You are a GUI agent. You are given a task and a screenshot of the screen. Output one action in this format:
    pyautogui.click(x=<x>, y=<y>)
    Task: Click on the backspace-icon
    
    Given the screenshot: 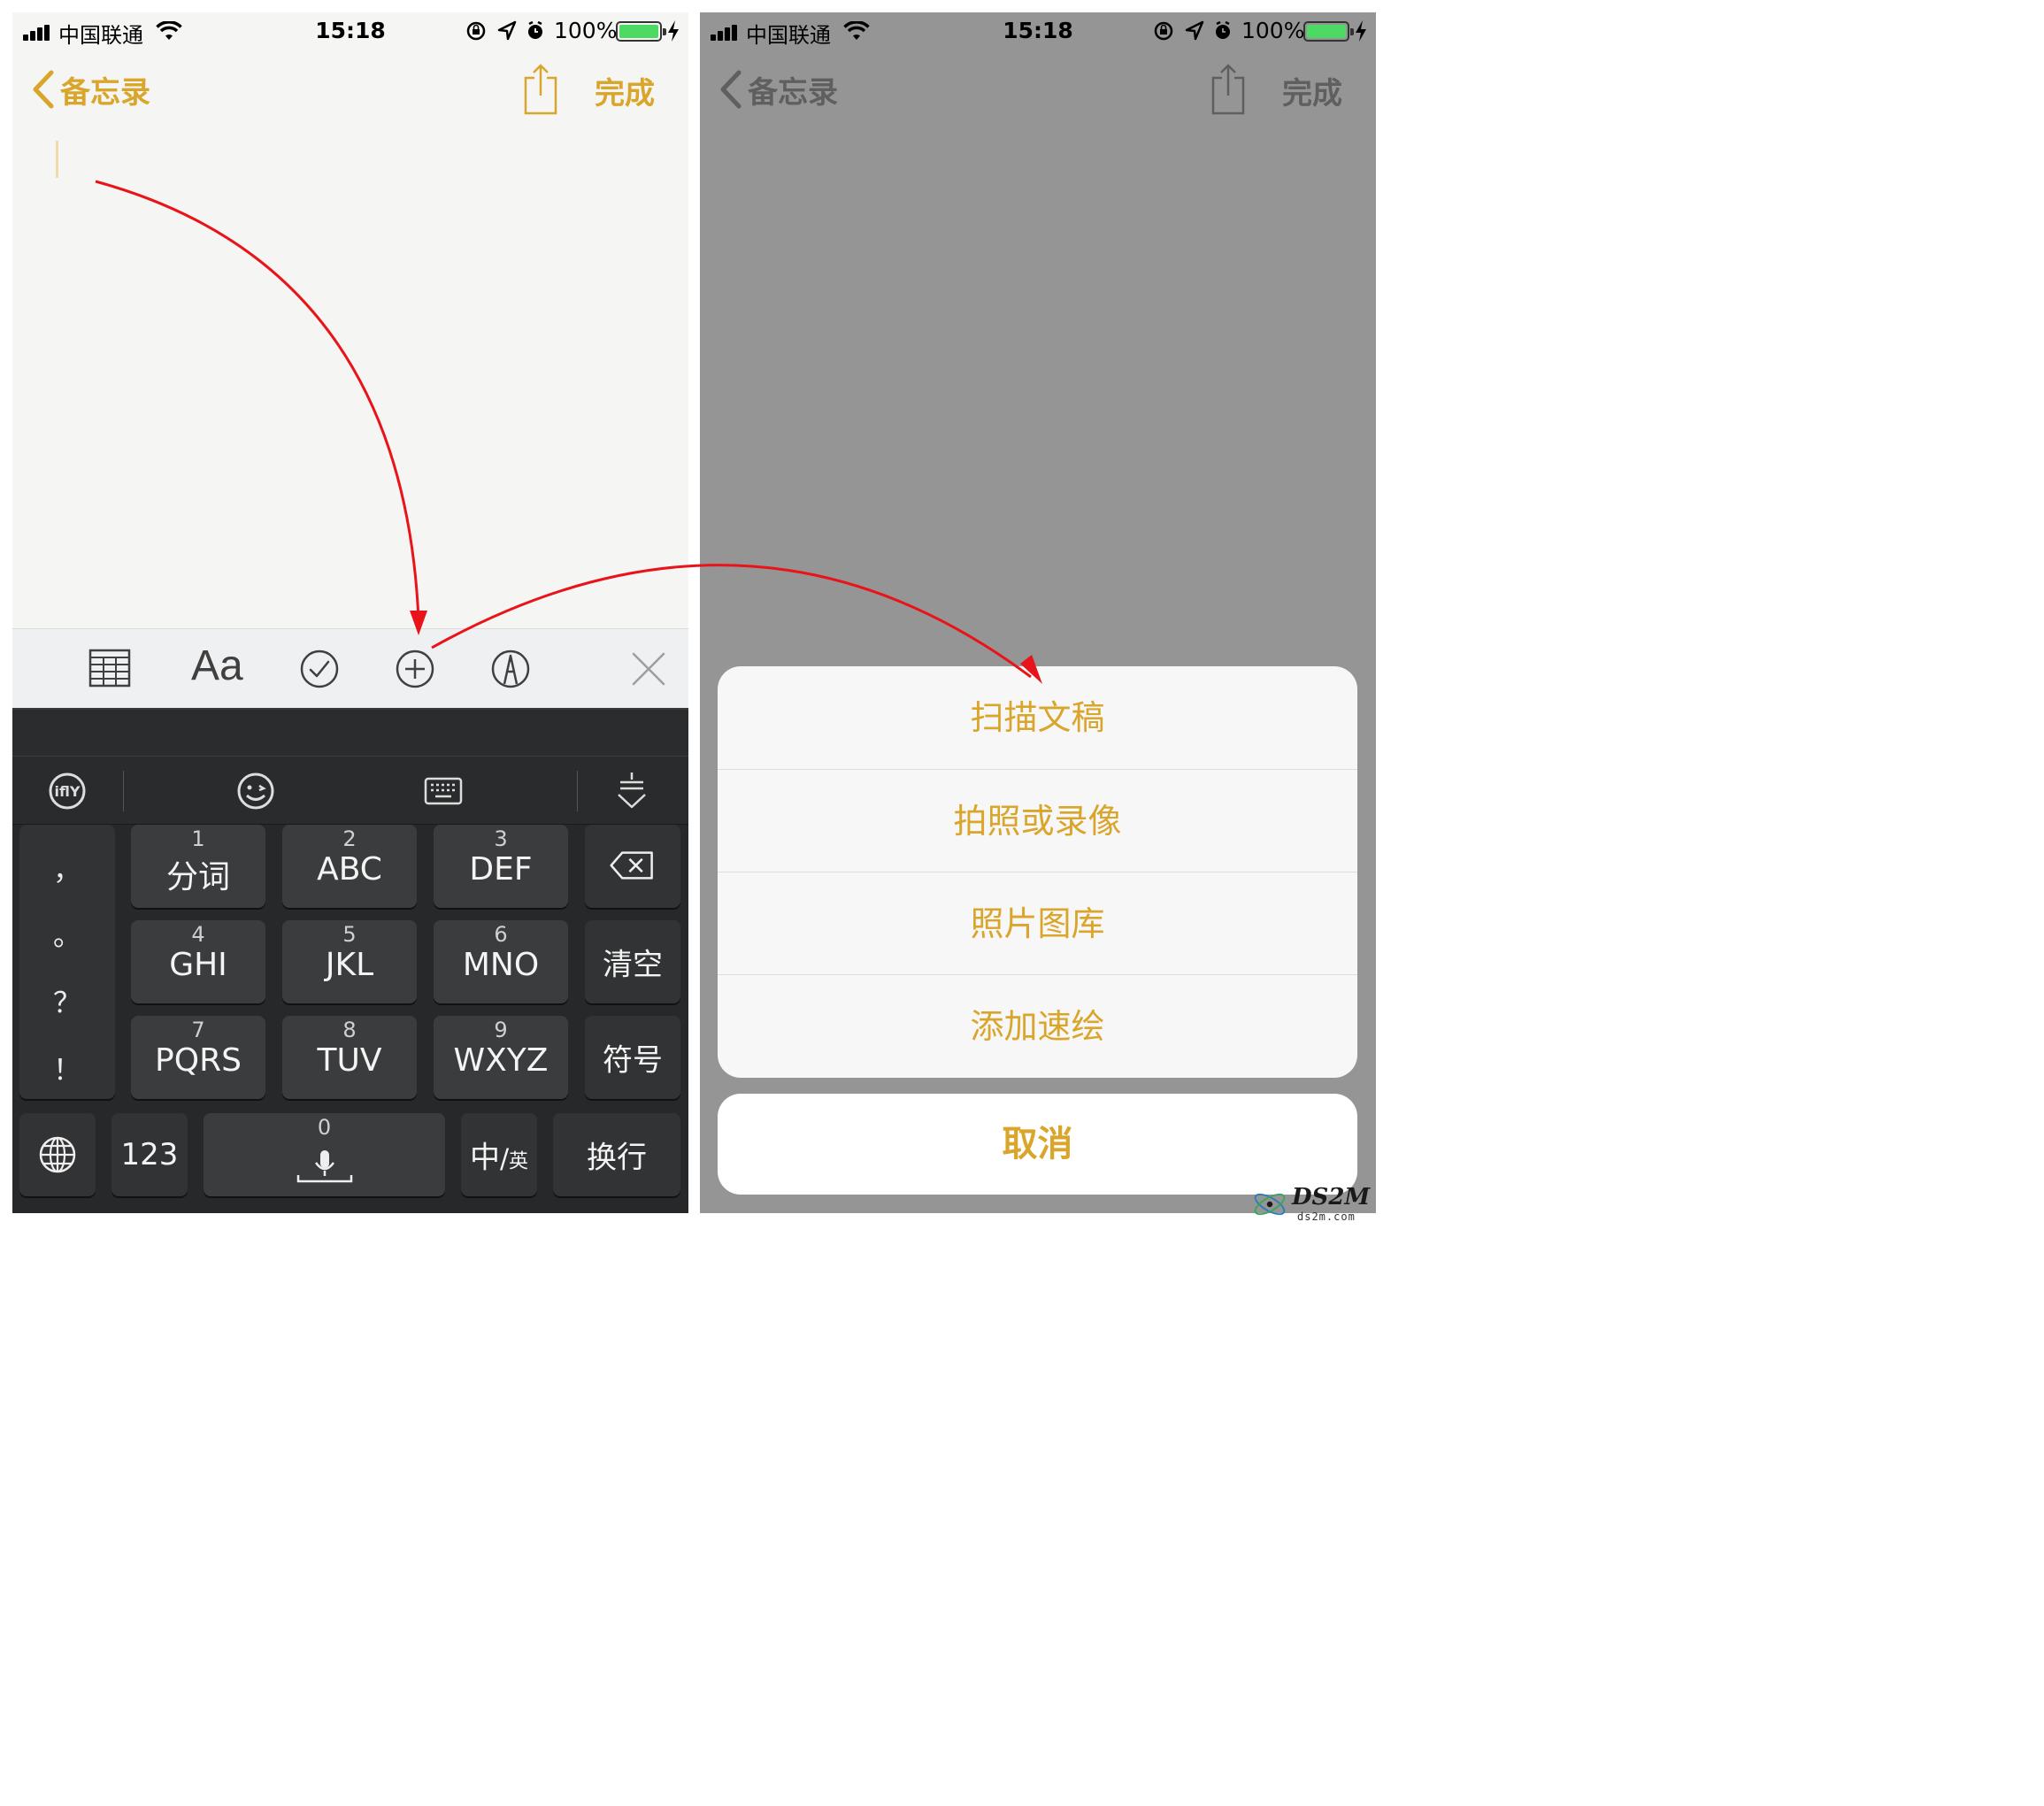 What is the action you would take?
    pyautogui.click(x=632, y=865)
    